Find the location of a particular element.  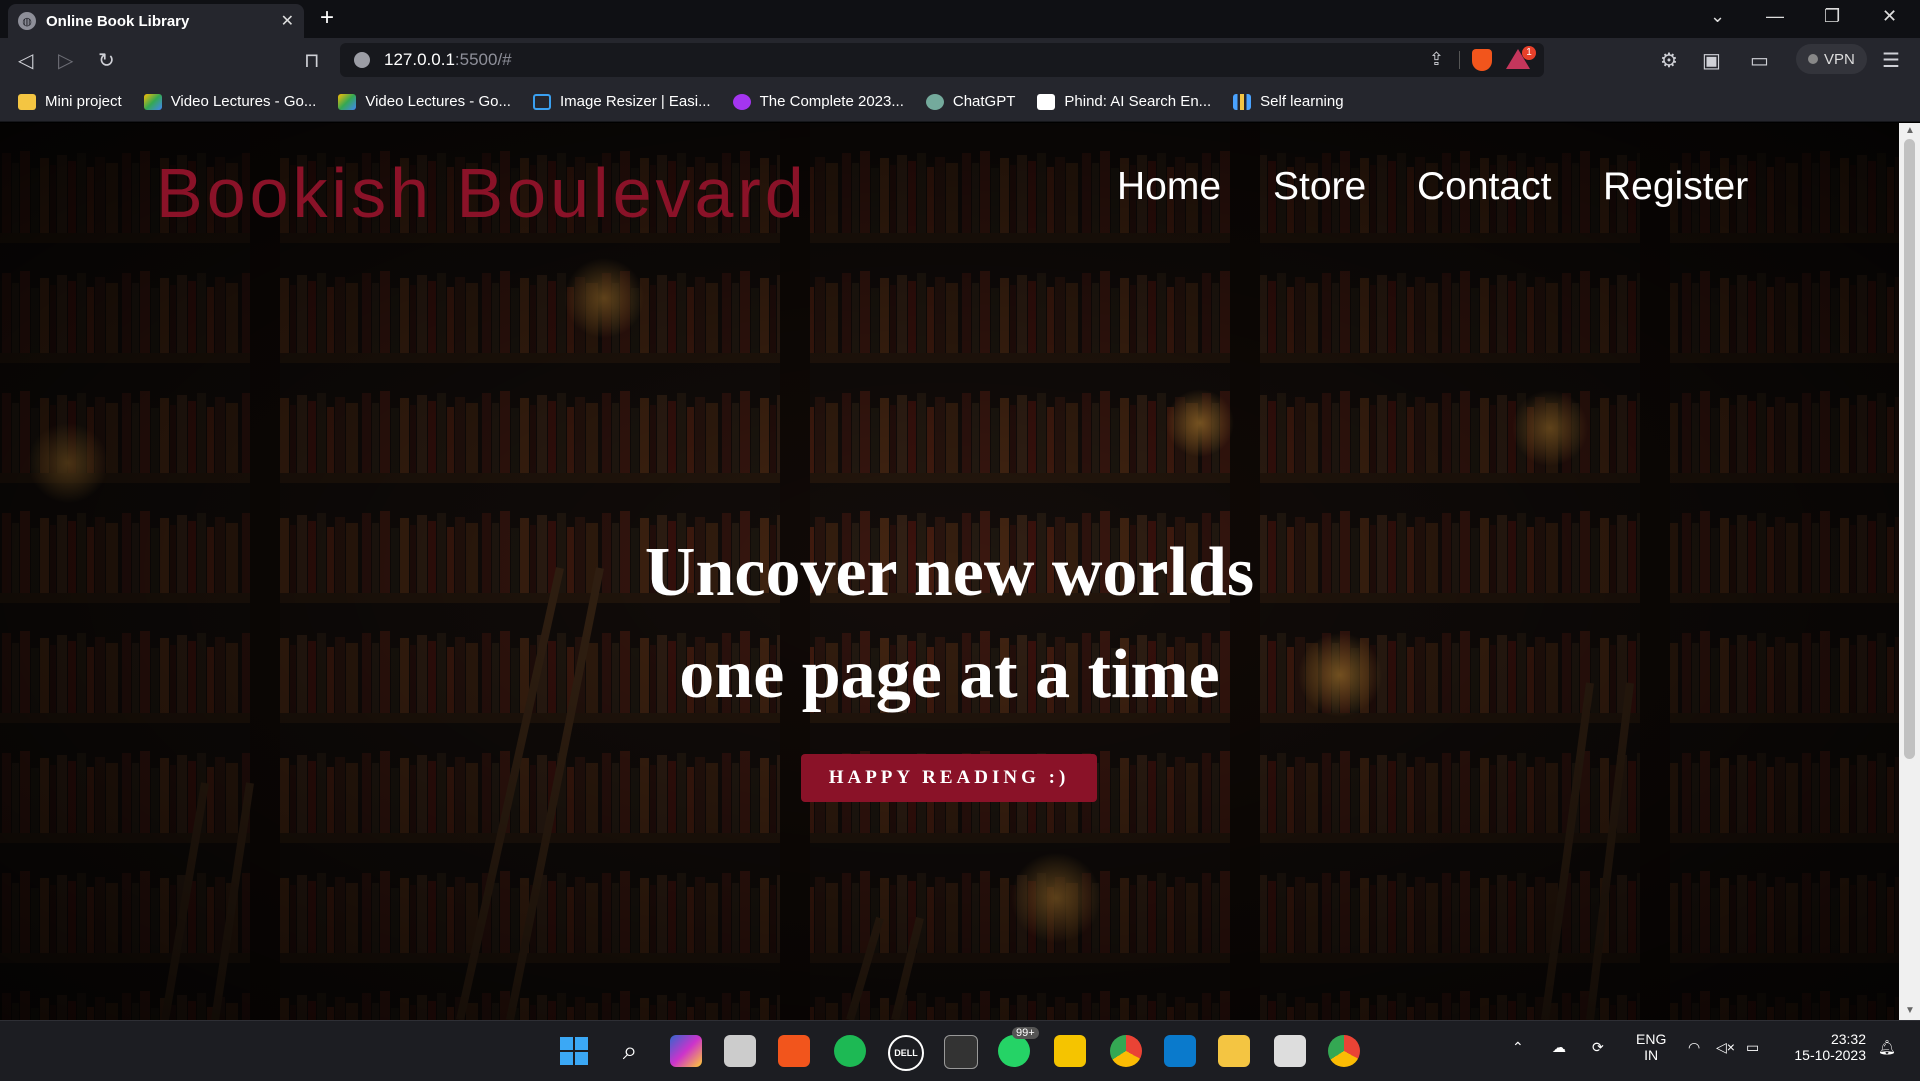

hero-headline-line1: Uncover new worlds is located at coordinates (949, 572).